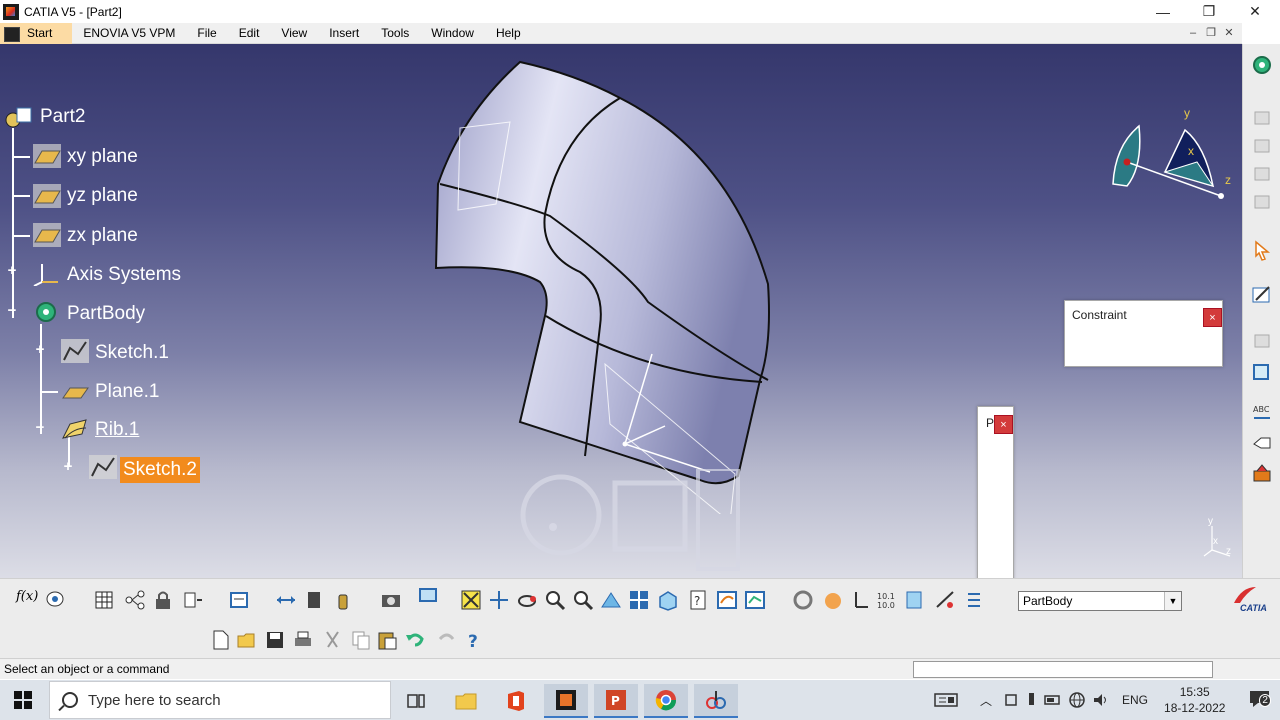  I want to click on fit-all-icon, so click(471, 600).